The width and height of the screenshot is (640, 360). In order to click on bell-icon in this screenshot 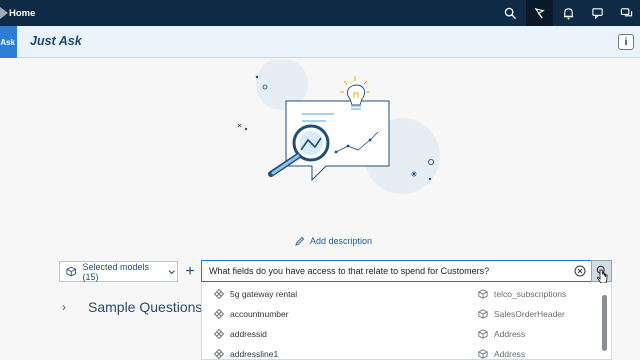, I will do `click(568, 13)`.